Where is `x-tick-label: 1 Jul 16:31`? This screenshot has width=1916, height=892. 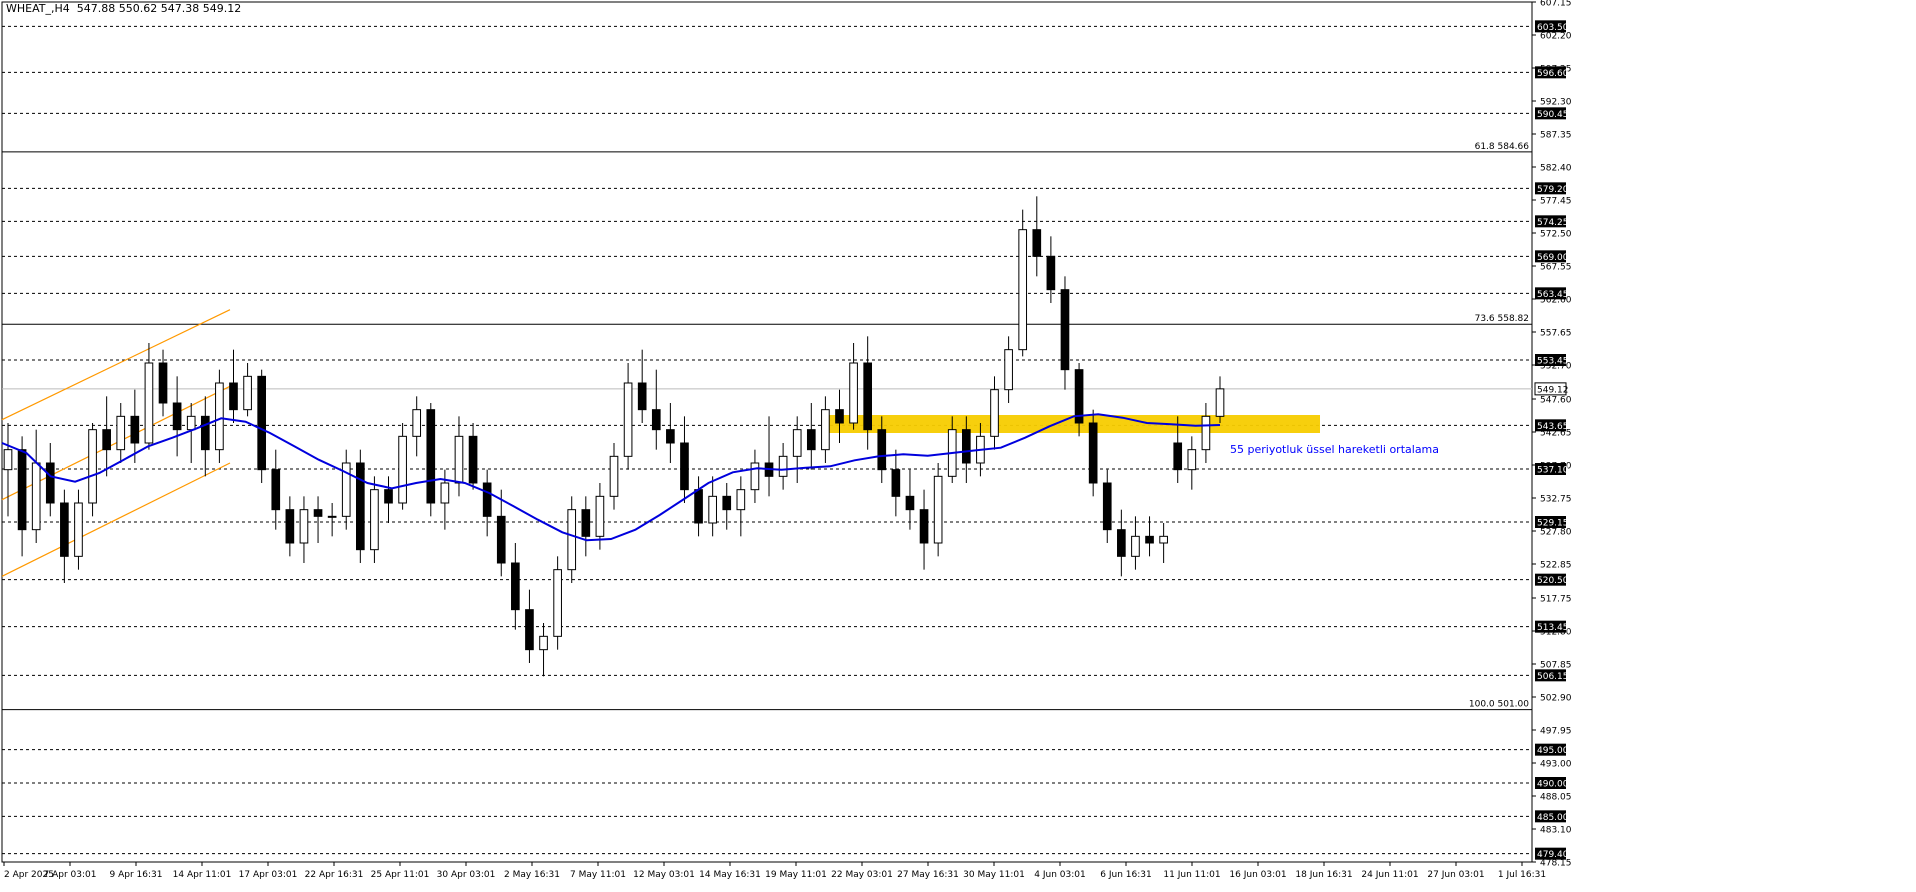
x-tick-label: 1 Jul 16:31 is located at coordinates (1522, 875).